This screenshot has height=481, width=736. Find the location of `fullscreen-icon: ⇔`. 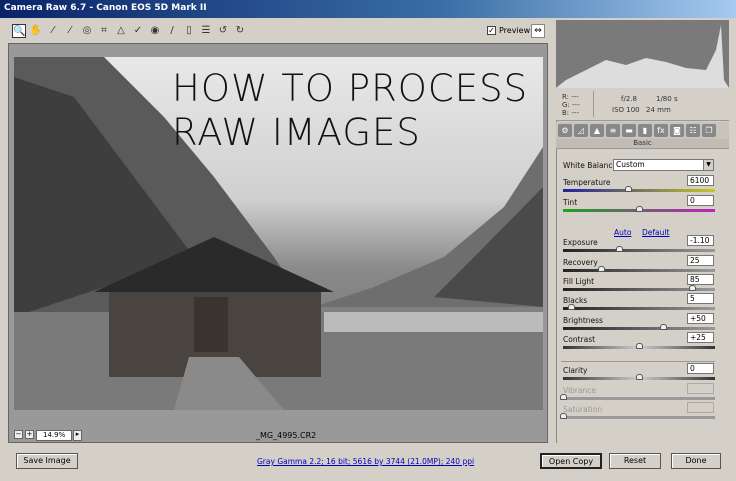

fullscreen-icon: ⇔ is located at coordinates (538, 31).